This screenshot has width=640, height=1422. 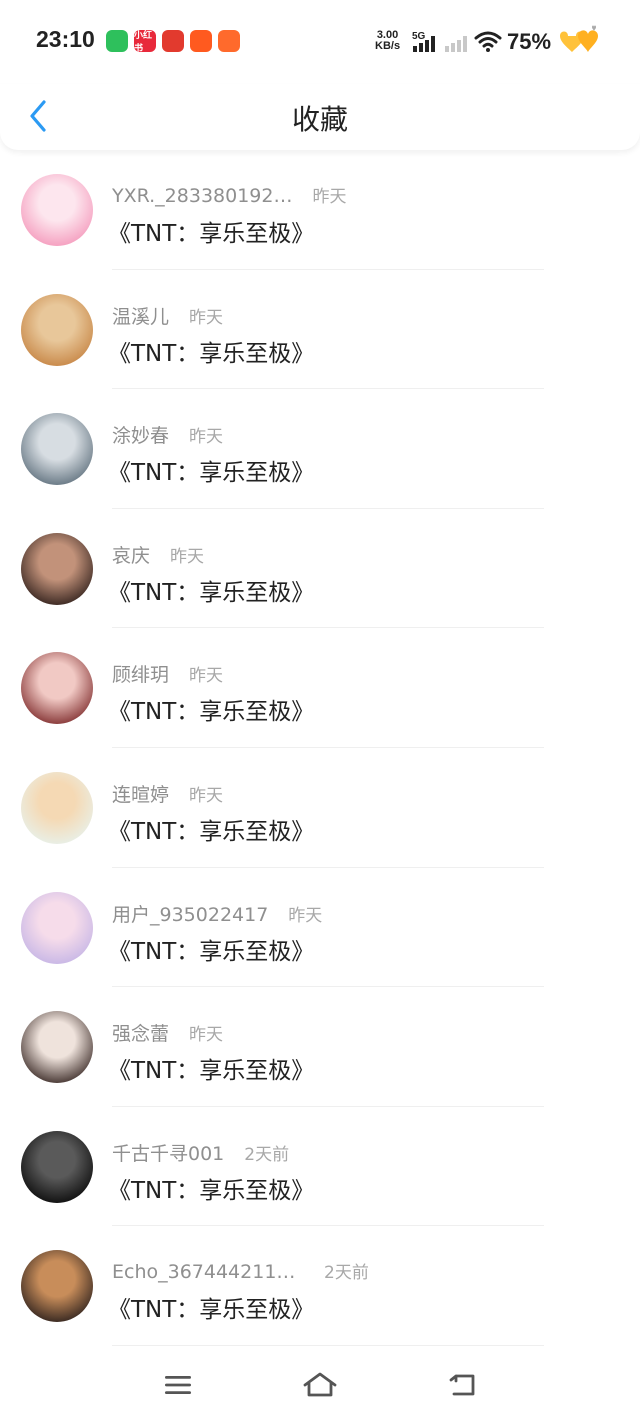 What do you see at coordinates (320, 330) in the screenshot?
I see `list-item: 温溪儿 昨天《TNT：享乐至极》` at bounding box center [320, 330].